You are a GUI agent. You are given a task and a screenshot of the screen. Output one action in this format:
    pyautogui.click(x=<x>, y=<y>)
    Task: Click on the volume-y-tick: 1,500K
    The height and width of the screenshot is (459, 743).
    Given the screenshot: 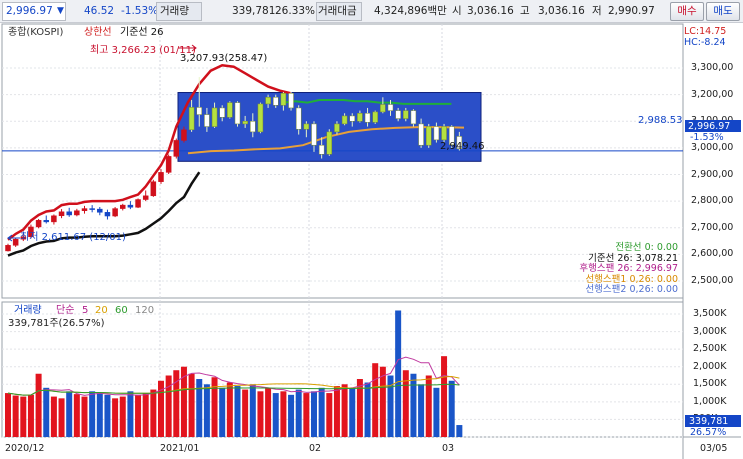 What is the action you would take?
    pyautogui.click(x=710, y=384)
    